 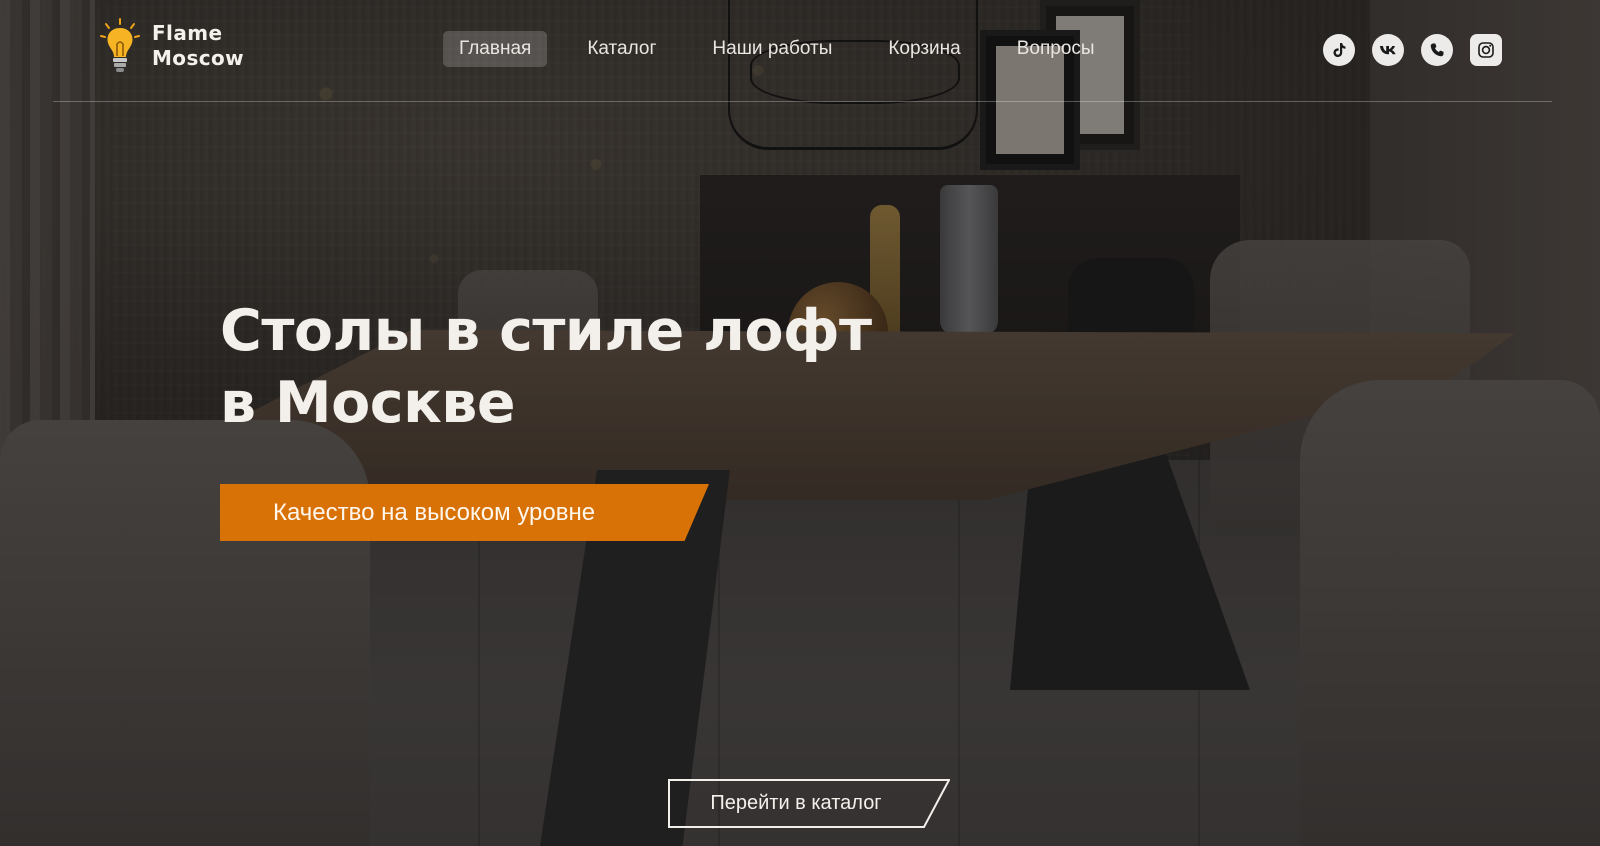 I want to click on nav-item-home: Главная, so click(x=495, y=49).